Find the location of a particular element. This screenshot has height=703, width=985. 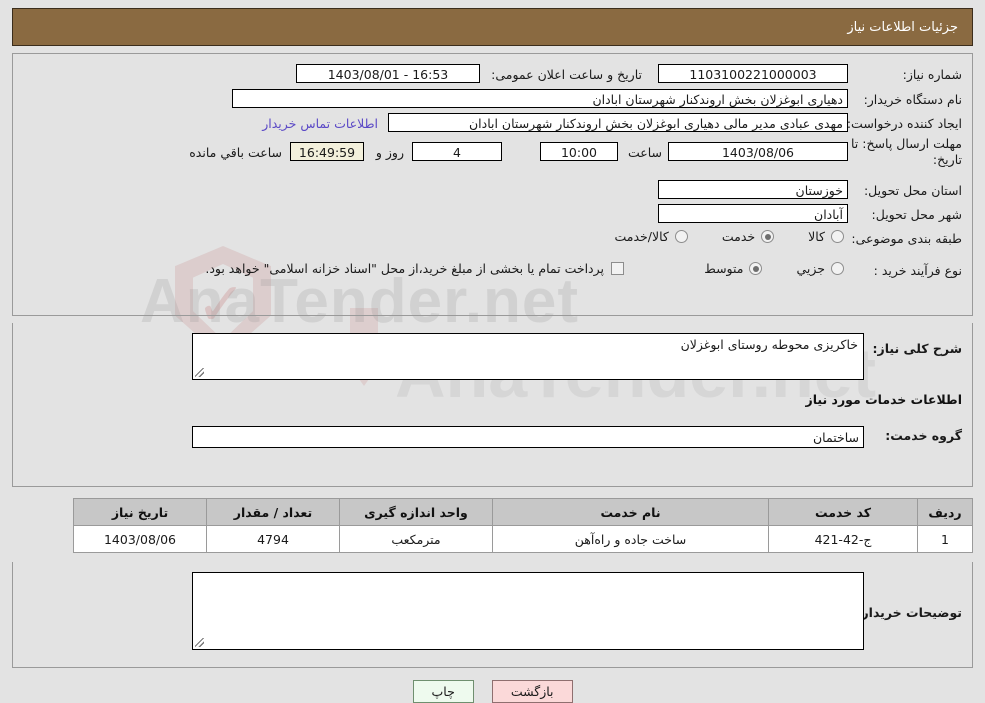

page-title: جزئیات اطلاعات نیاز is located at coordinates (902, 27).